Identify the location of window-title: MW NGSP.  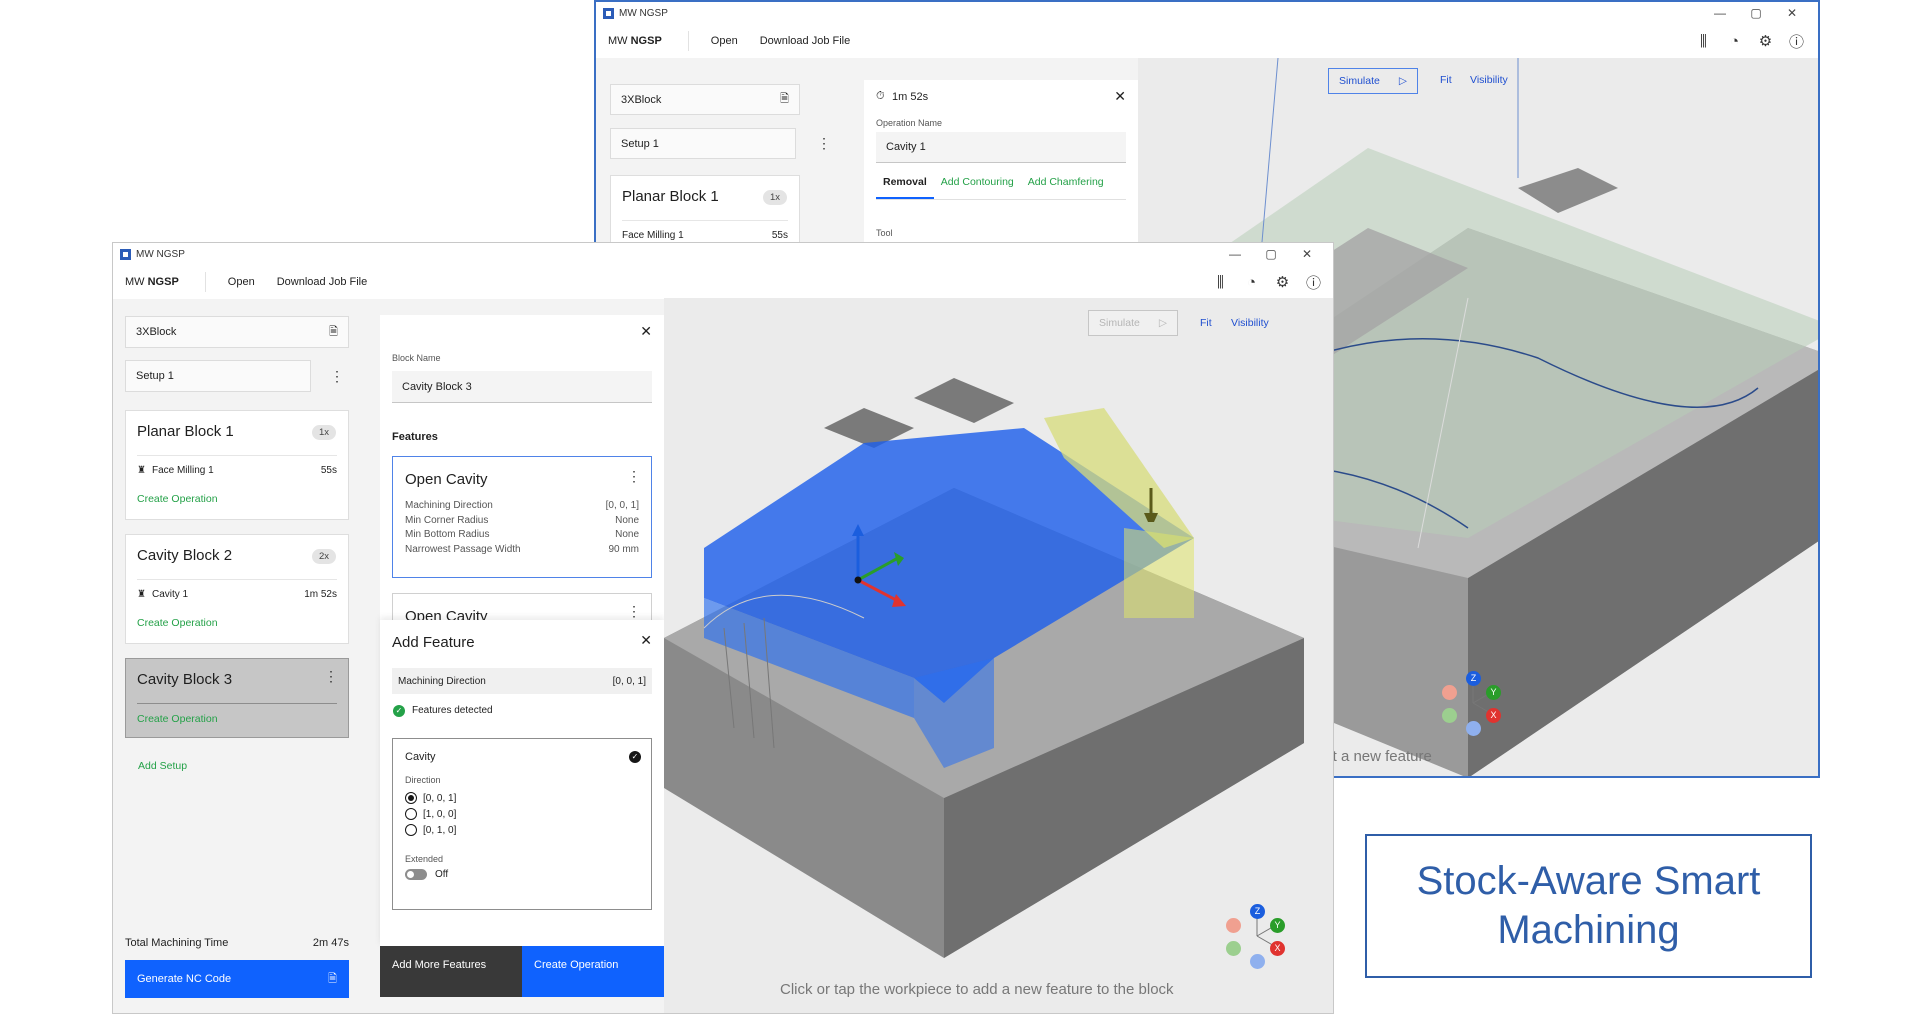
(160, 254).